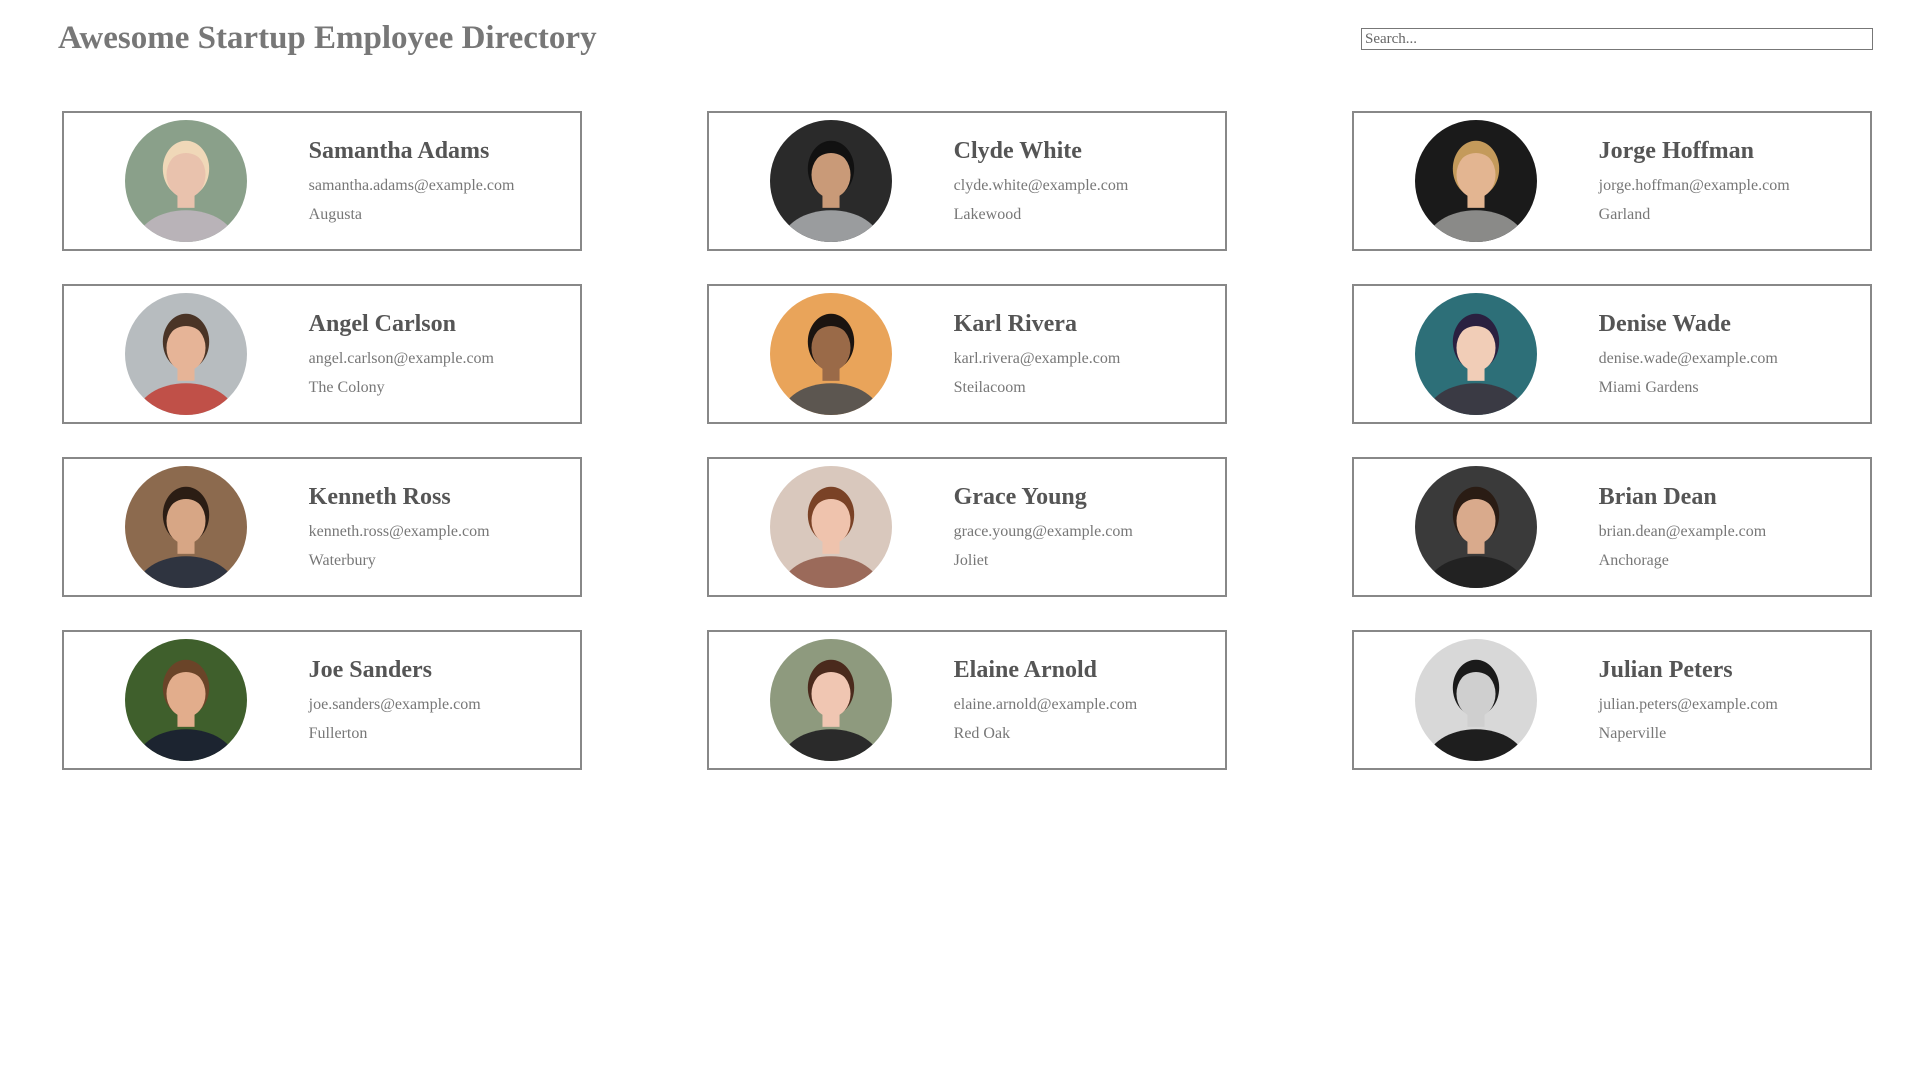 The height and width of the screenshot is (1080, 1920). Describe the element at coordinates (971, 560) in the screenshot. I see `employee-city: Joliet` at that location.